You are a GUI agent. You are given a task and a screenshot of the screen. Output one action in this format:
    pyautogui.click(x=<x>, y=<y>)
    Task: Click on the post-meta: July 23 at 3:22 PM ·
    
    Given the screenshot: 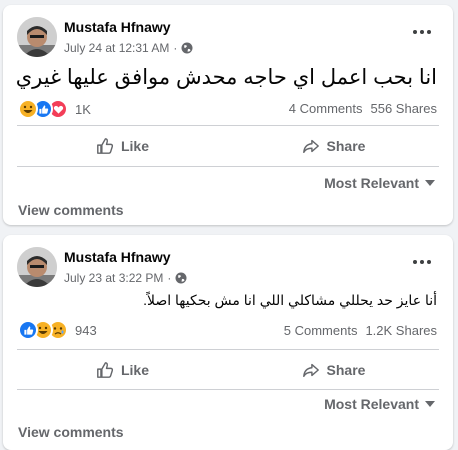 What is the action you would take?
    pyautogui.click(x=125, y=278)
    